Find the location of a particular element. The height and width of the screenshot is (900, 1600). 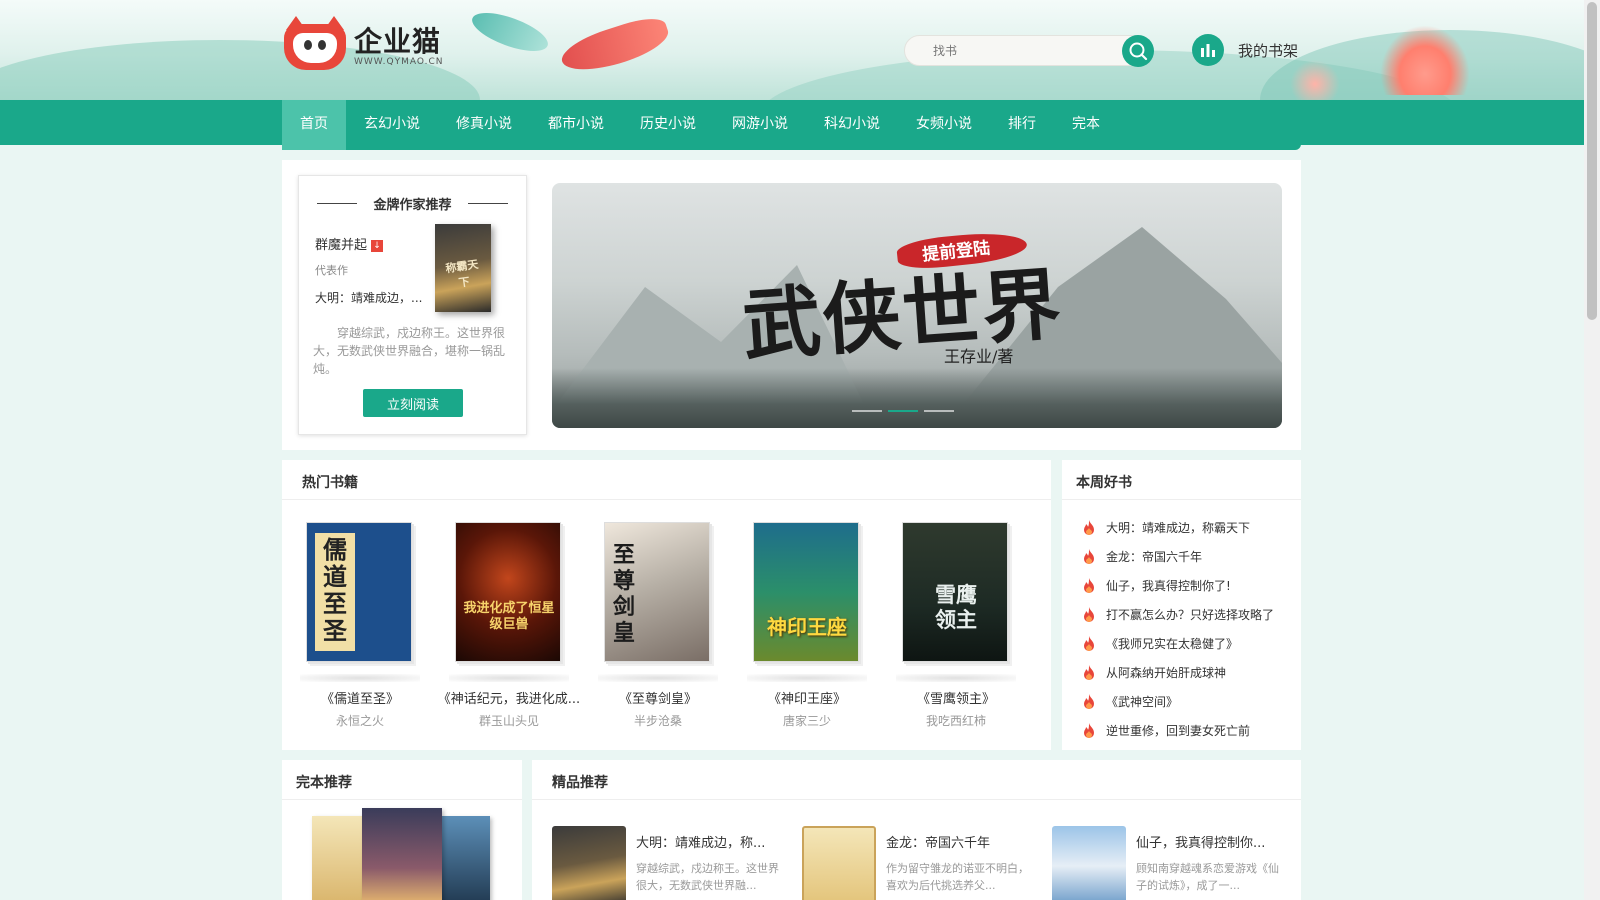

gold-author-title: 金牌作家推荐 is located at coordinates (412, 203).